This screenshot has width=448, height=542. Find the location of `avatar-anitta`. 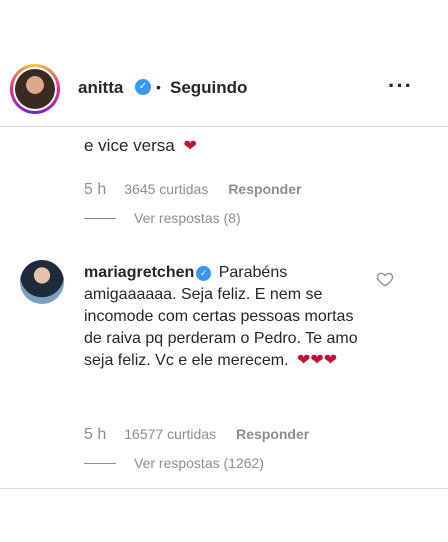

avatar-anitta is located at coordinates (35, 89).